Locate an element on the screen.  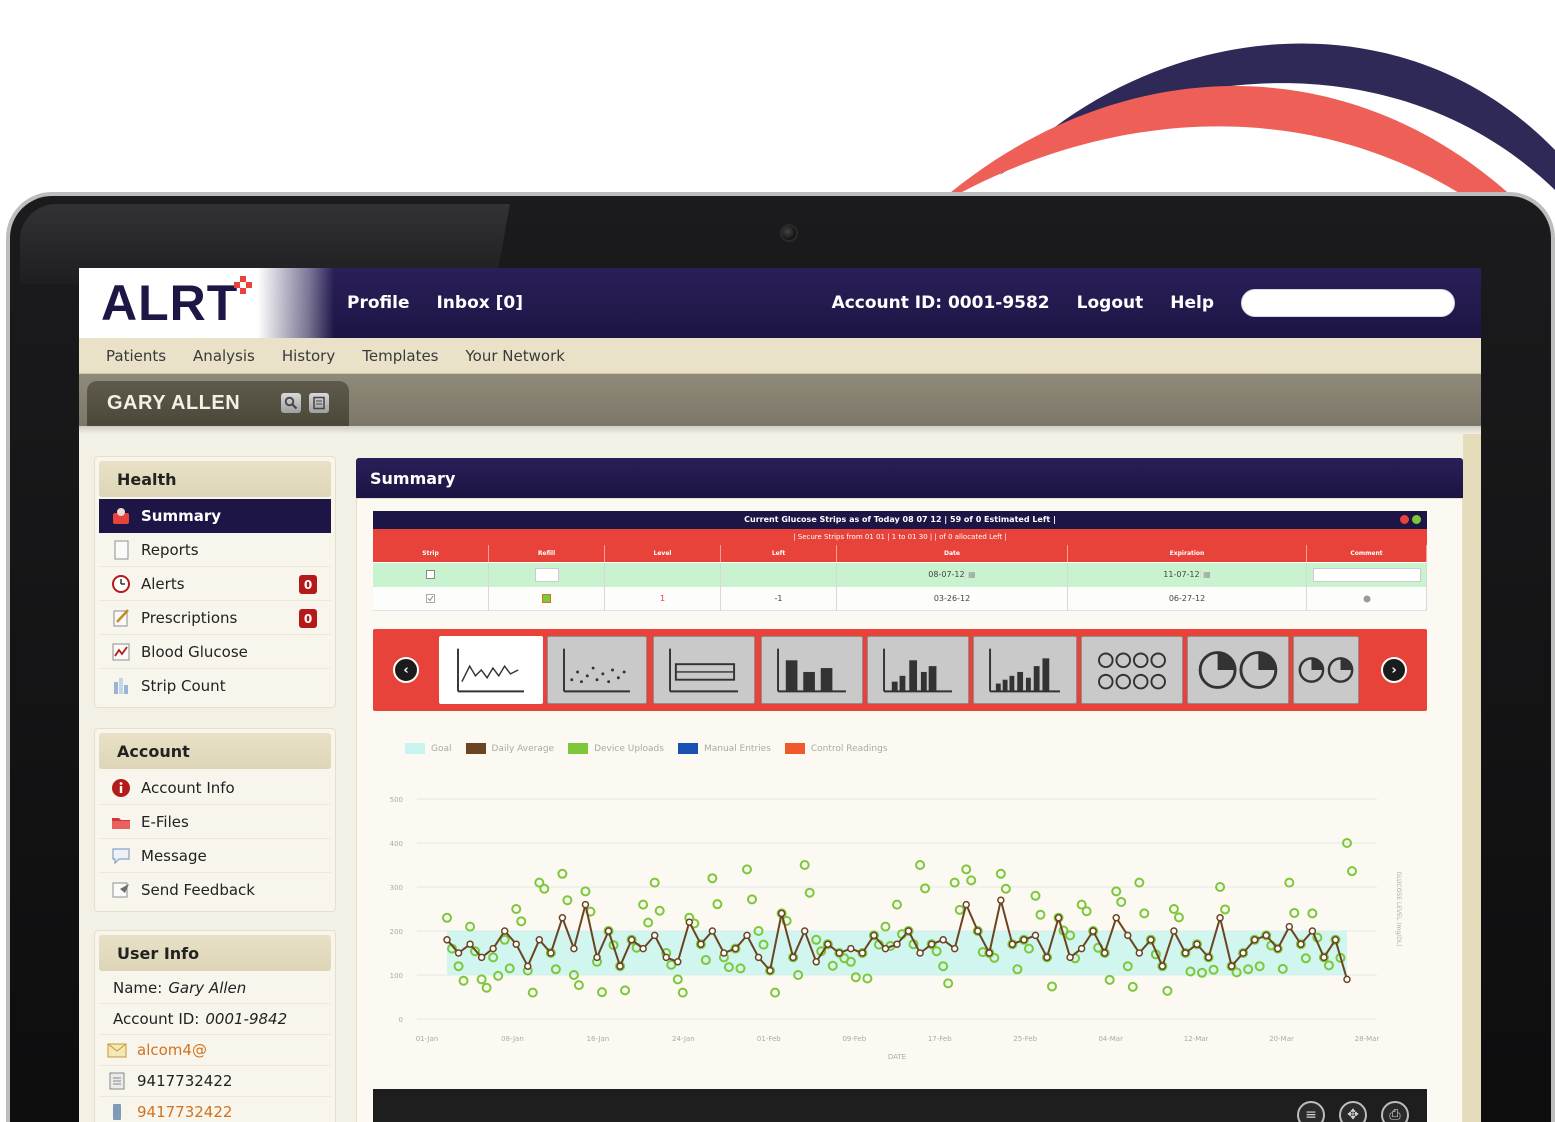
legend-item: Device Uploads is located at coordinates (616, 748).